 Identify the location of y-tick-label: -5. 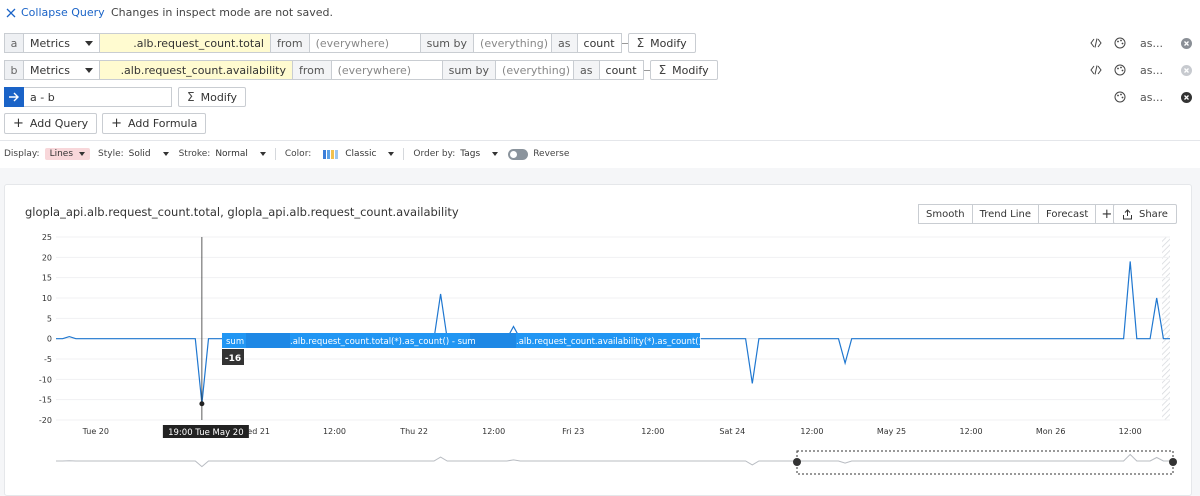
(48, 359).